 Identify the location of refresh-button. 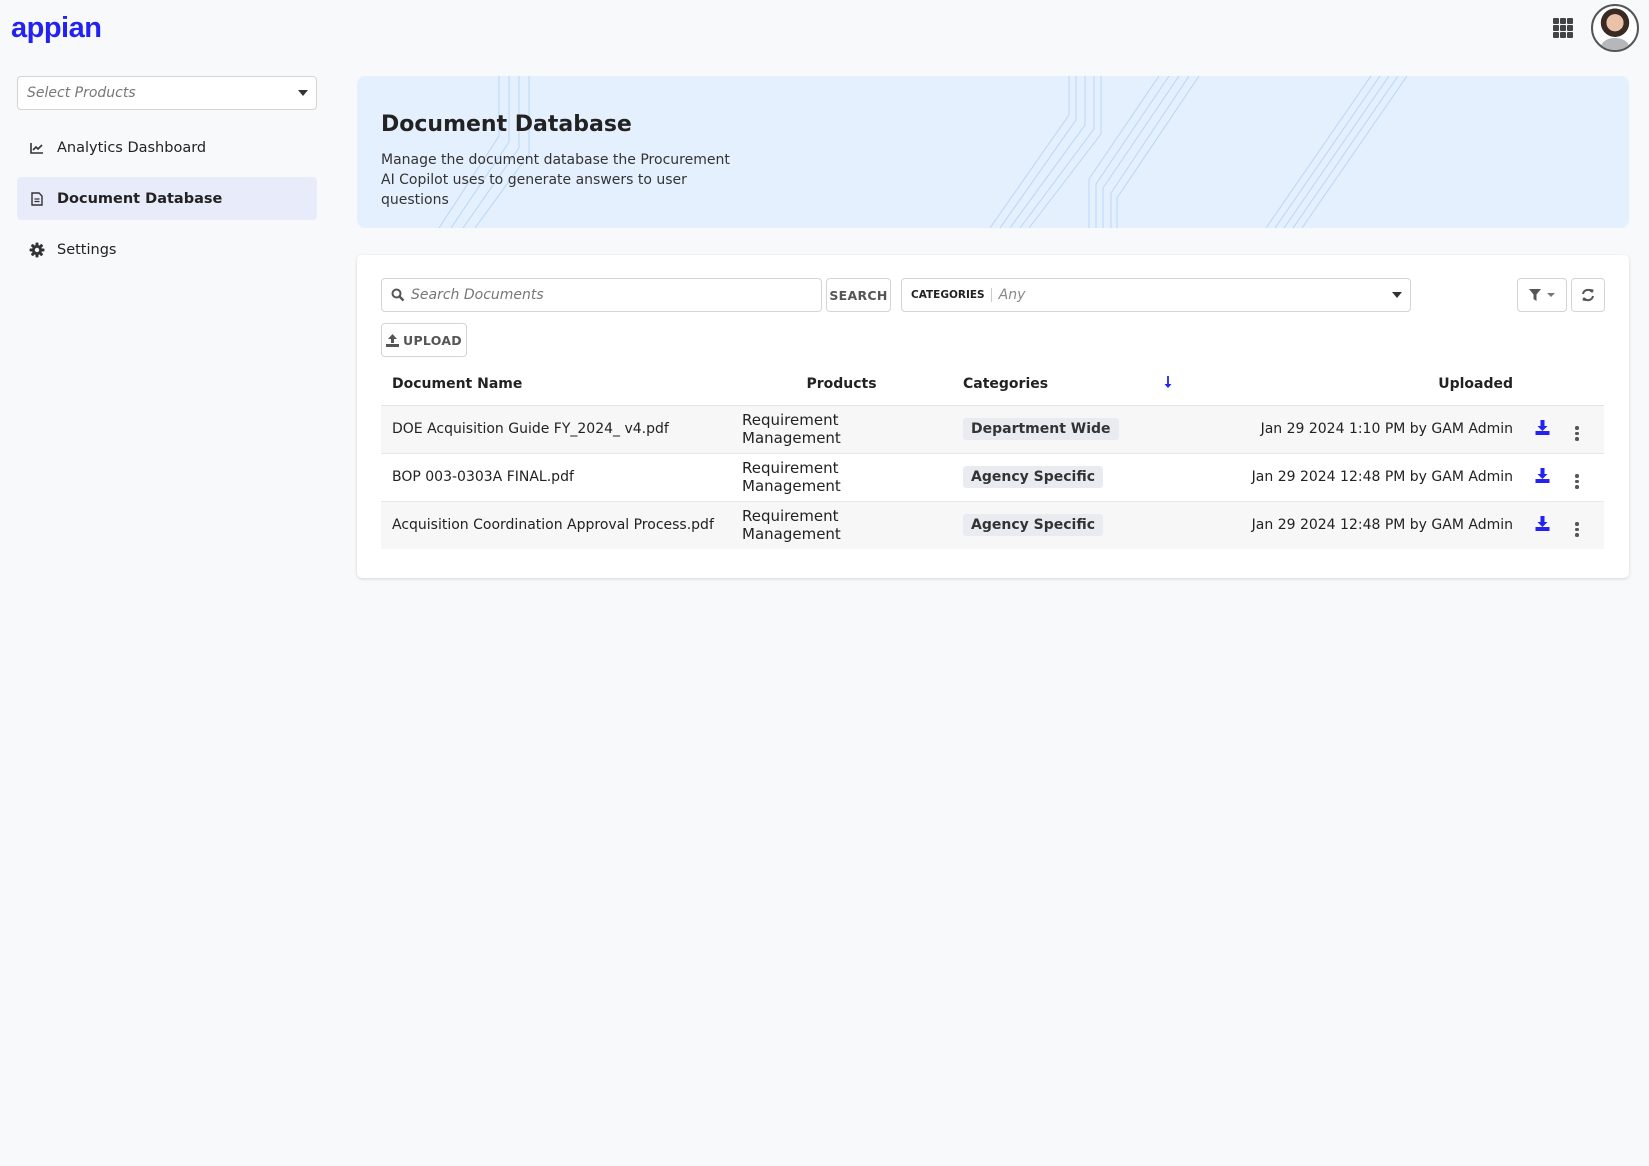
(1588, 295).